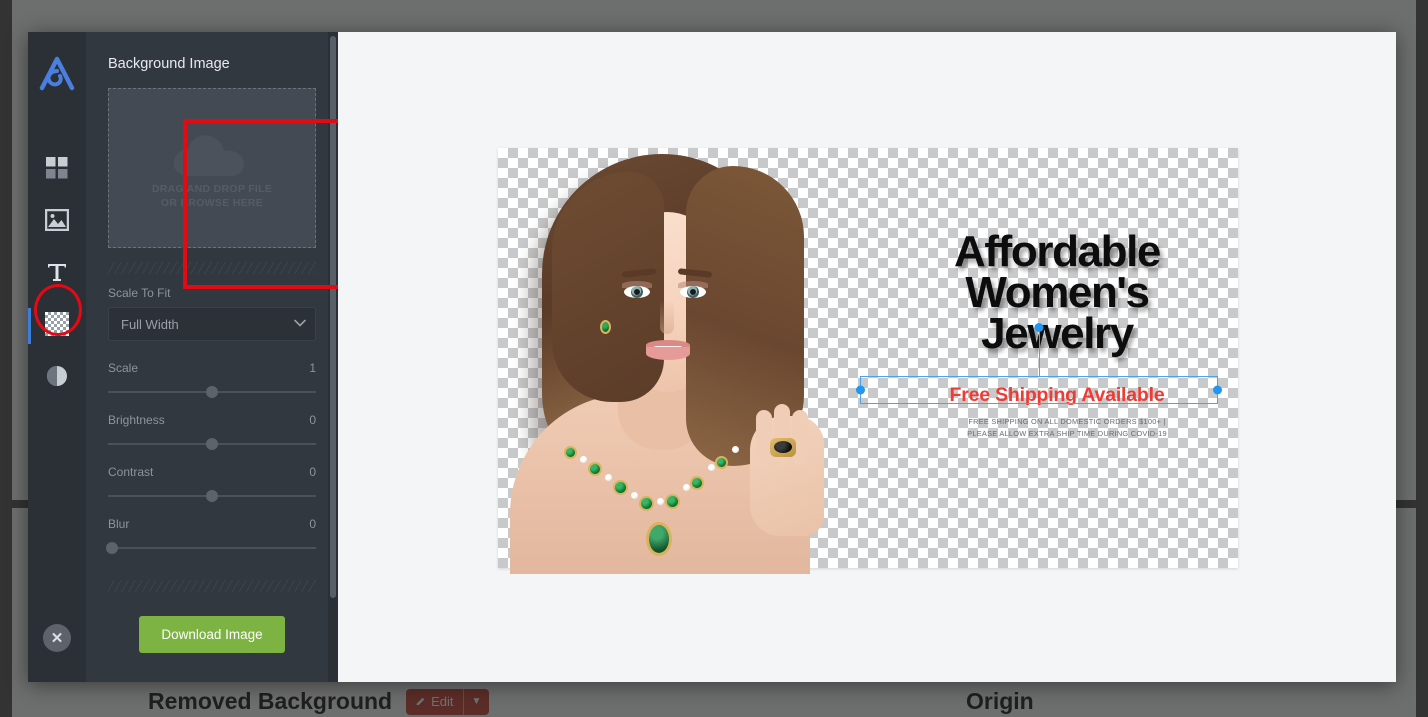 This screenshot has width=1428, height=717. I want to click on subheadline-text-layer: Free Shipping Available, so click(1057, 395).